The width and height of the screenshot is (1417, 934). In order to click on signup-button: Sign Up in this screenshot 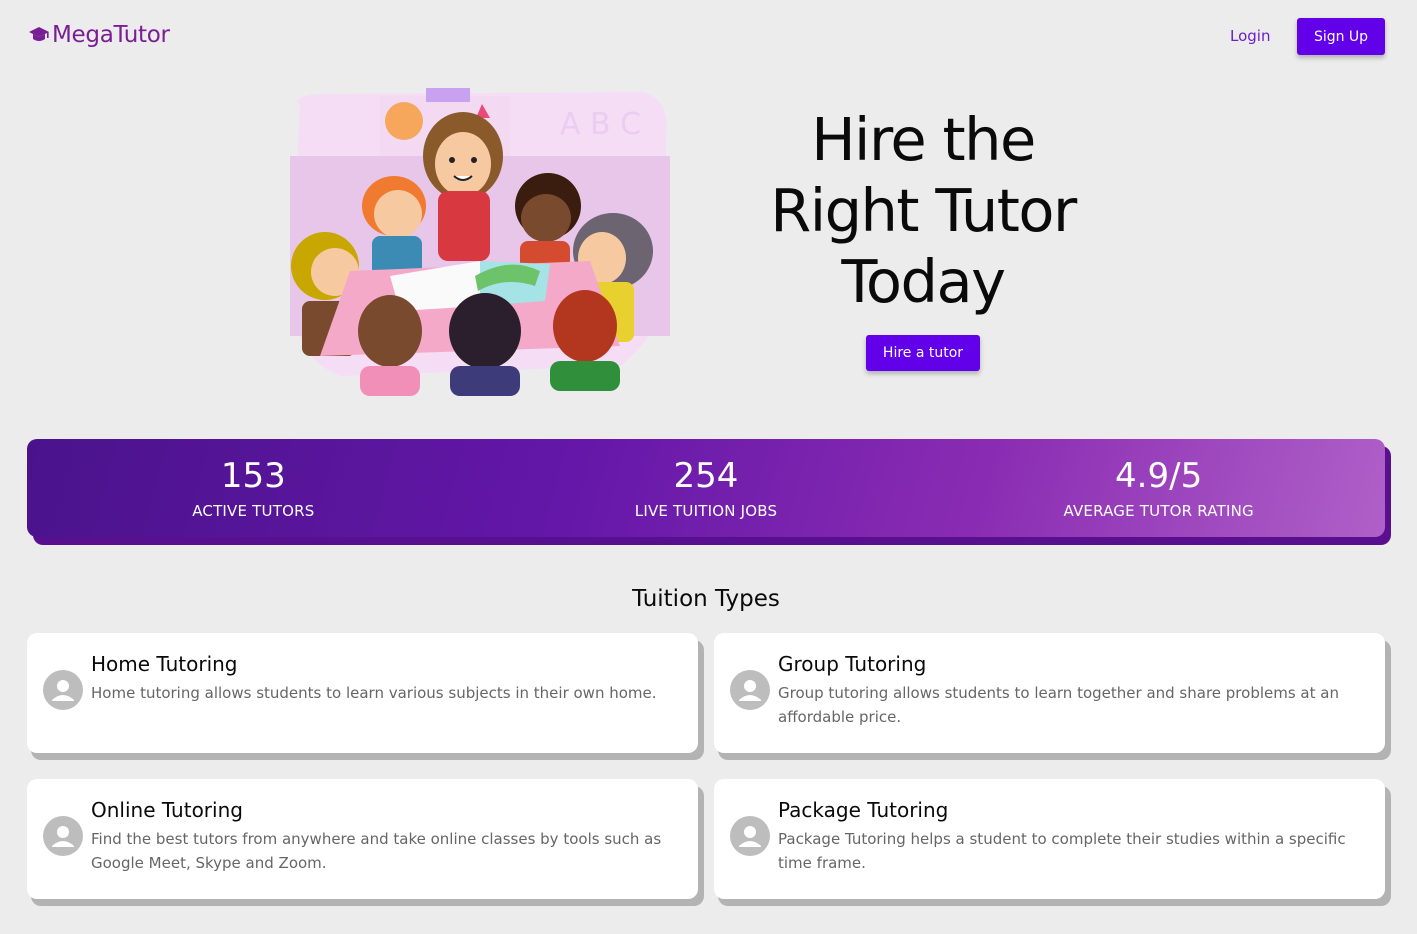, I will do `click(1341, 36)`.